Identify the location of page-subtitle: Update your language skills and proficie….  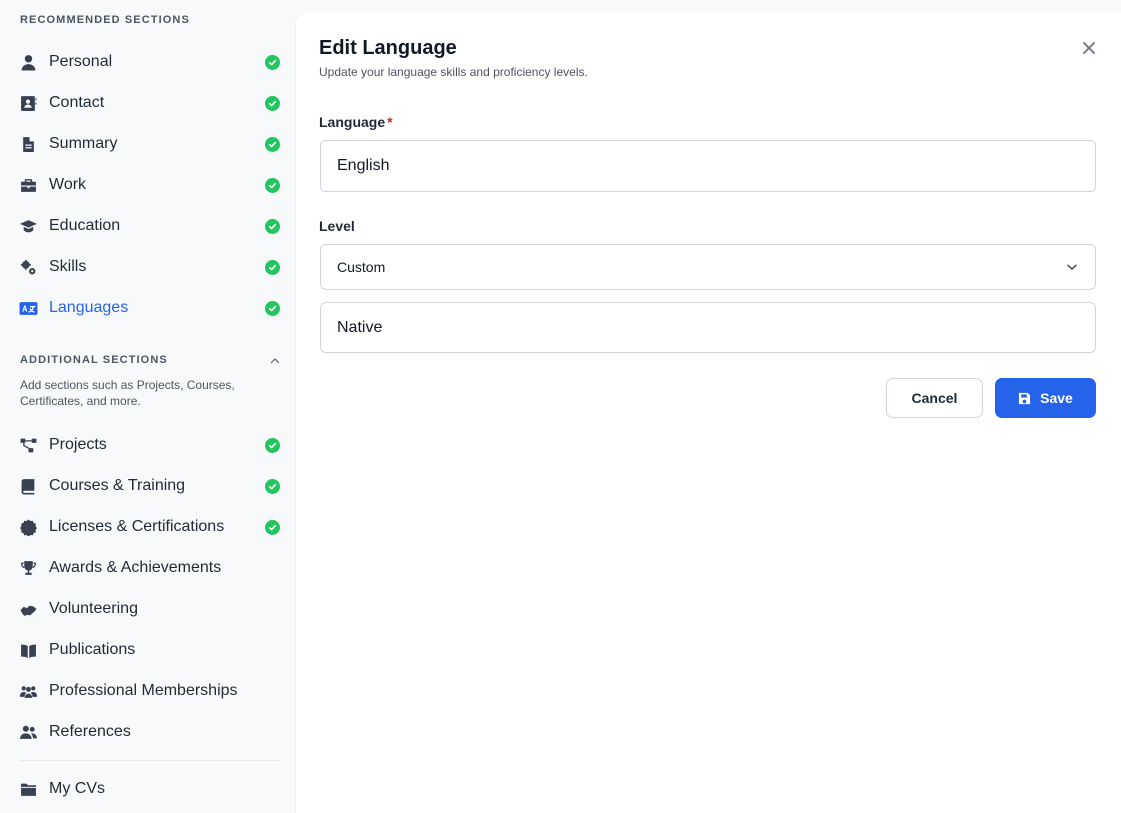
(453, 72).